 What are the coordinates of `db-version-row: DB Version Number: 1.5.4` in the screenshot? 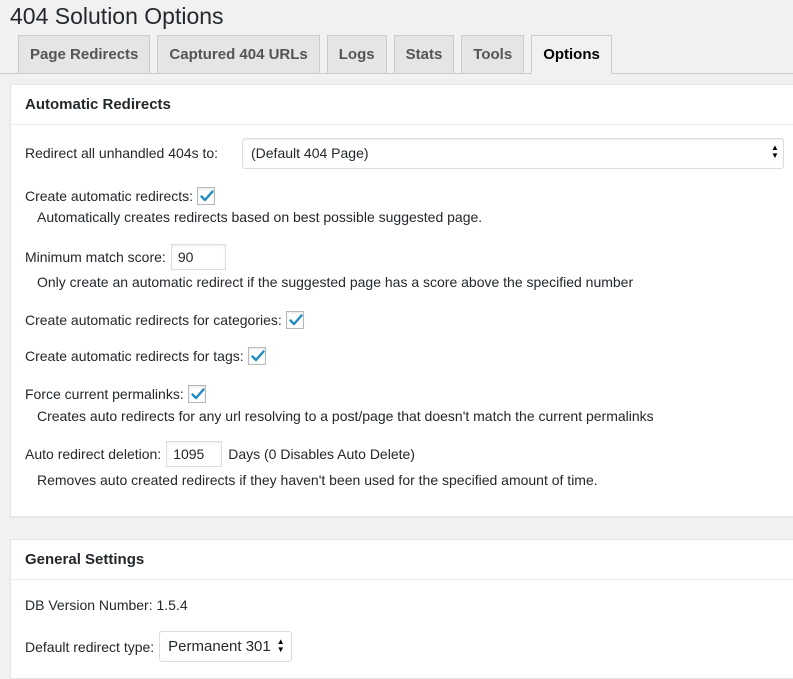 It's located at (106, 605).